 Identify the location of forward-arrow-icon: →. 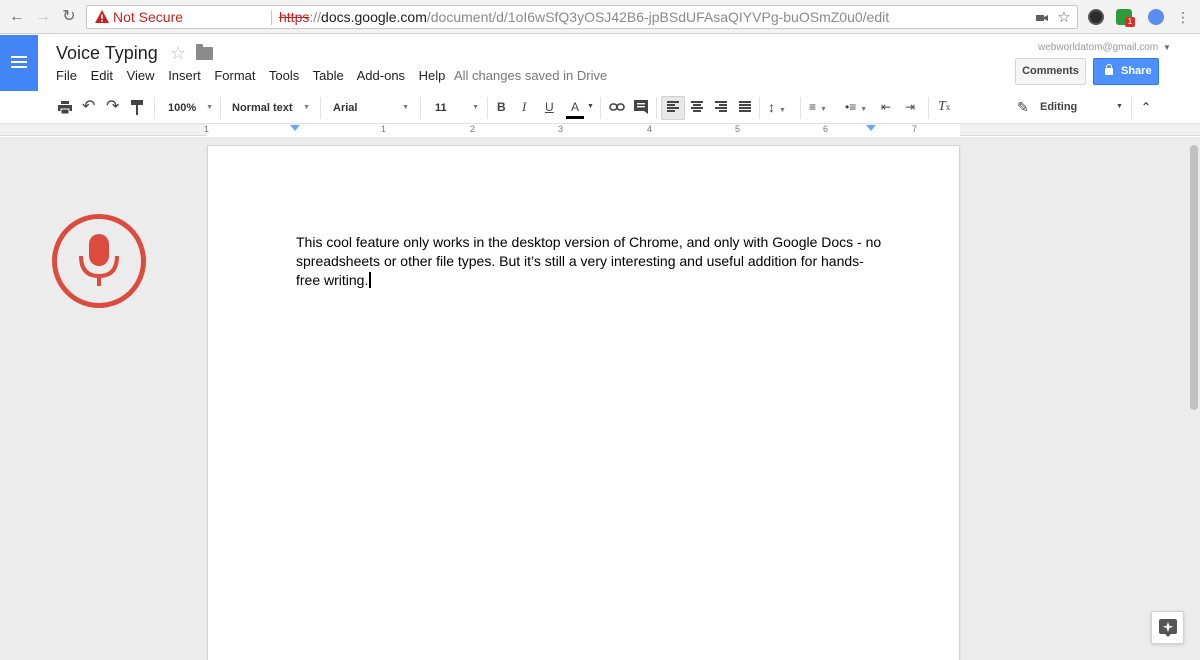
(43, 17).